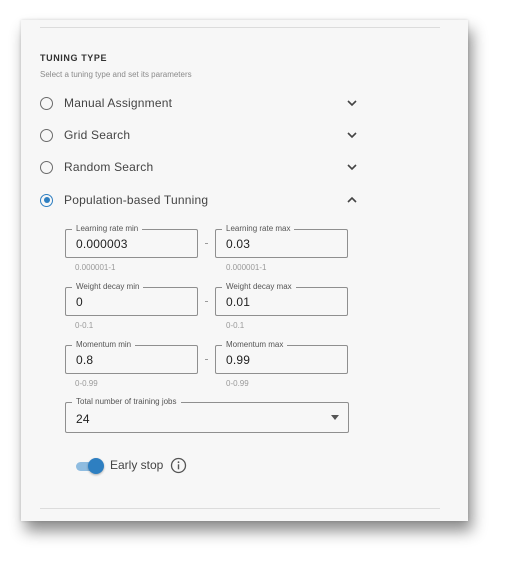  I want to click on field-label: Learning rate min, so click(107, 229).